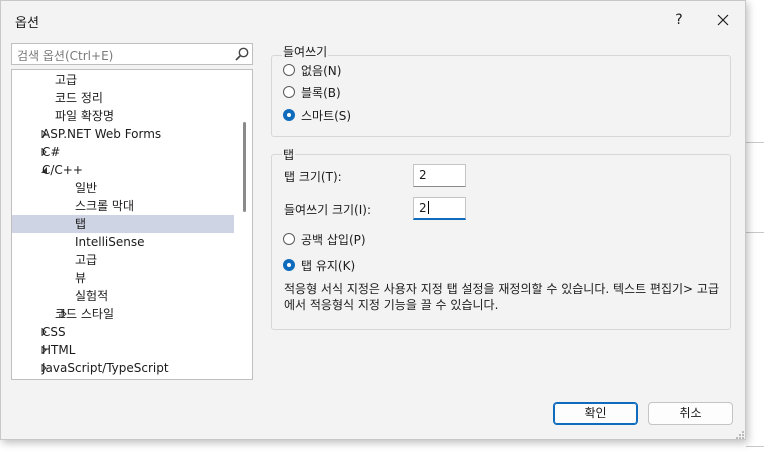 The image size is (764, 454). I want to click on search-input: 검색 옵션(Ctrl+E), so click(132, 54).